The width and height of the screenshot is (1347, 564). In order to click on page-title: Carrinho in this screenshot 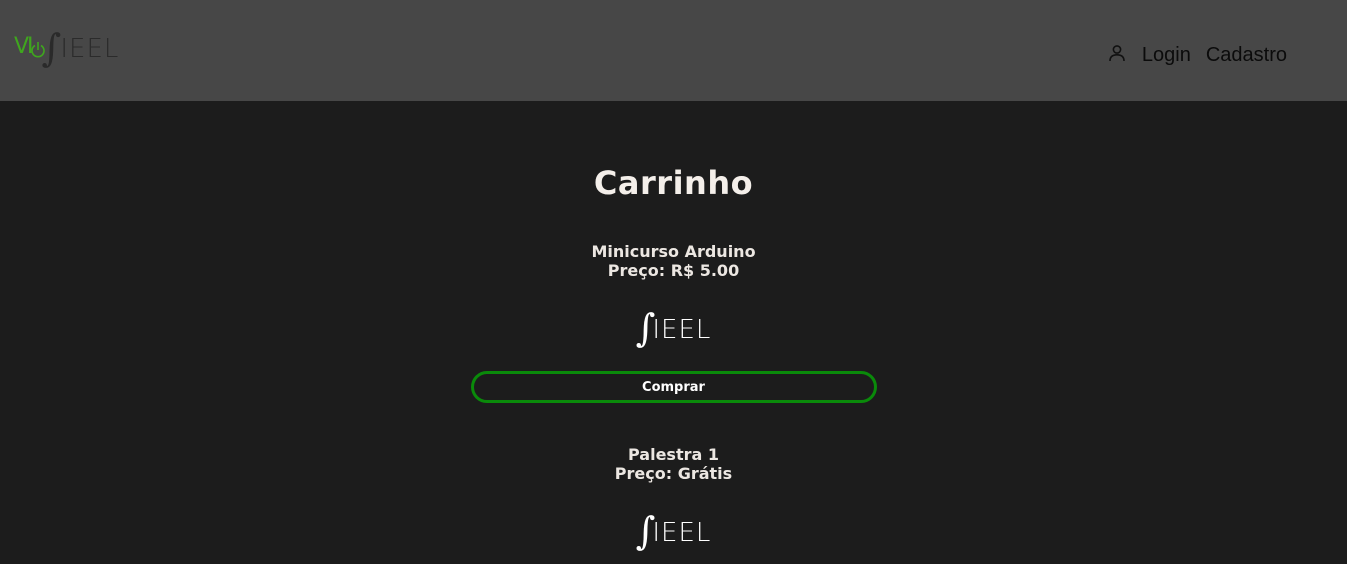, I will do `click(673, 183)`.